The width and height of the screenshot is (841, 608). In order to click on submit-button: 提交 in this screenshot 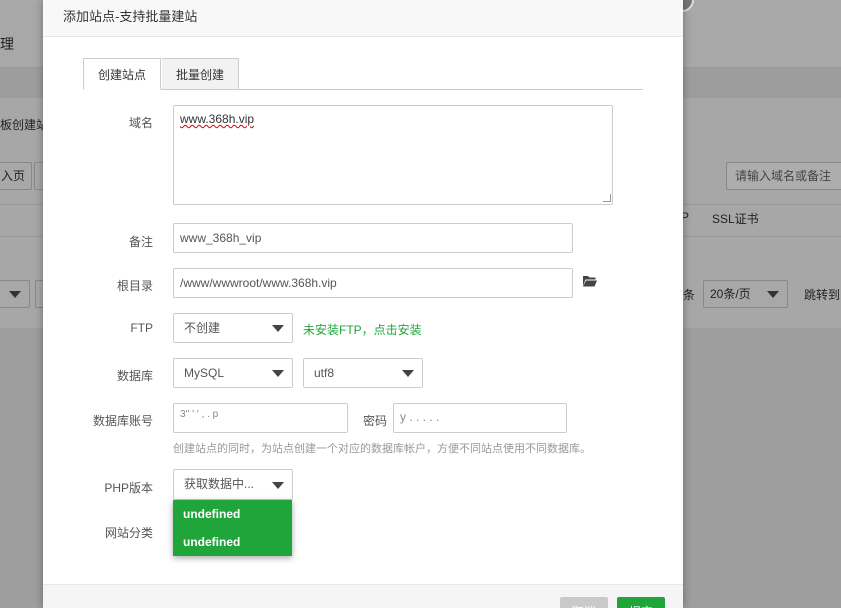, I will do `click(641, 602)`.